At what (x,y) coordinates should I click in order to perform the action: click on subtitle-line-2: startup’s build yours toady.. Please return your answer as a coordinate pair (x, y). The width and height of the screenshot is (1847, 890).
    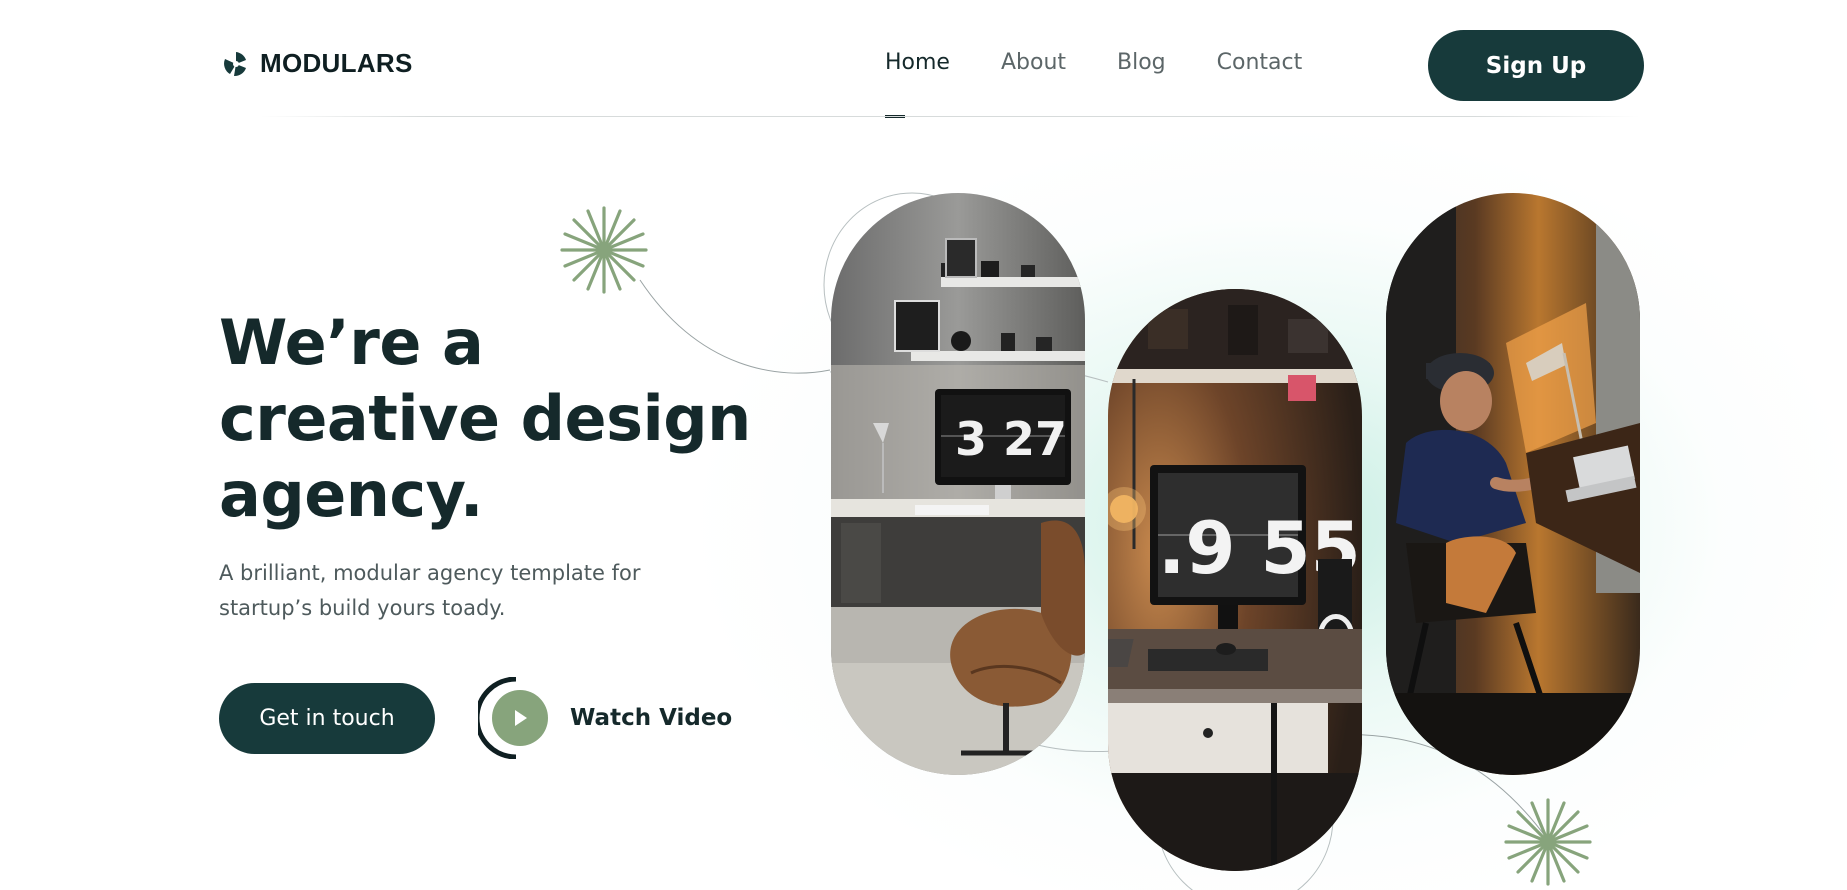
    Looking at the image, I should click on (362, 608).